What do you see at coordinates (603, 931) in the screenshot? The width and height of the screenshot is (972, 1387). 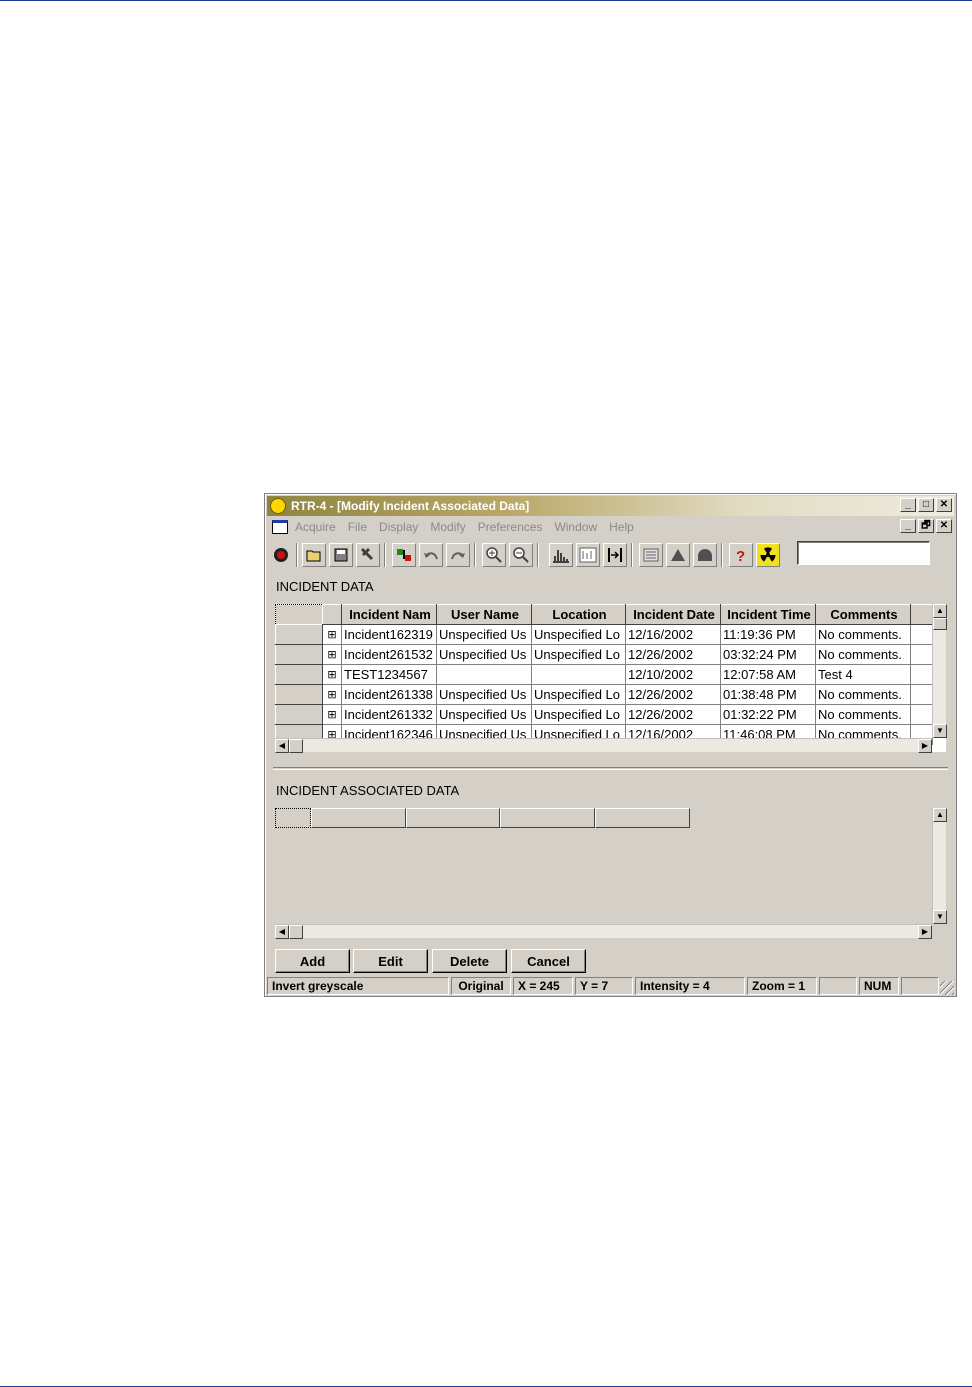 I see `associated-horizontal-scrollbar: ◀ ▶` at bounding box center [603, 931].